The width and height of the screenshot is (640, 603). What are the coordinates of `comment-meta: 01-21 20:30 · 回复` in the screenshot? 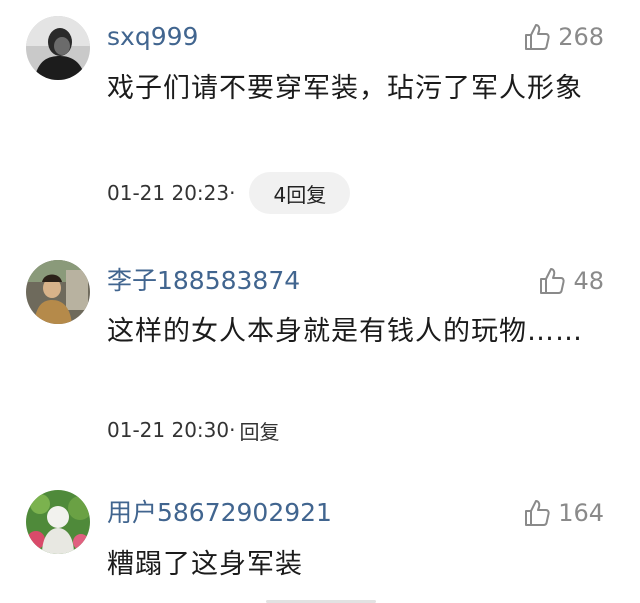 It's located at (193, 430).